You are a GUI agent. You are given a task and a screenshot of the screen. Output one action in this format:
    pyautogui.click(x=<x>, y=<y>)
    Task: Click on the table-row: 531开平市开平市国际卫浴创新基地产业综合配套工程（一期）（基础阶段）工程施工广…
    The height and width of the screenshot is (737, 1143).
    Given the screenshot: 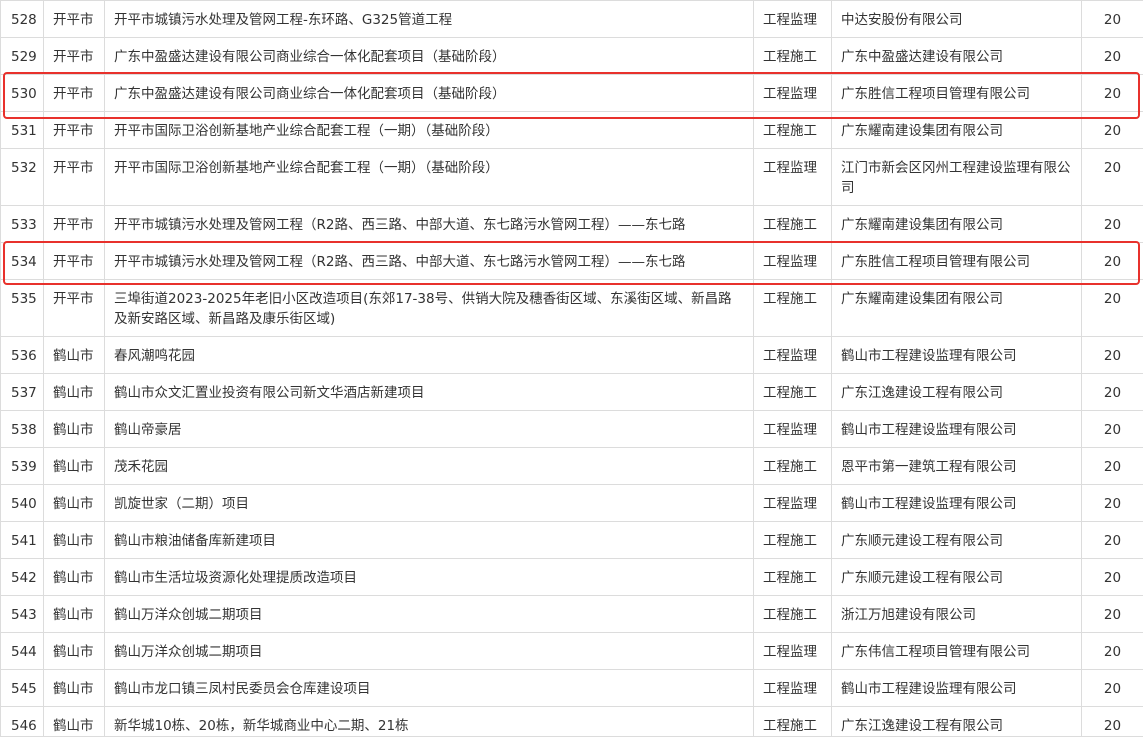 What is the action you would take?
    pyautogui.click(x=572, y=130)
    